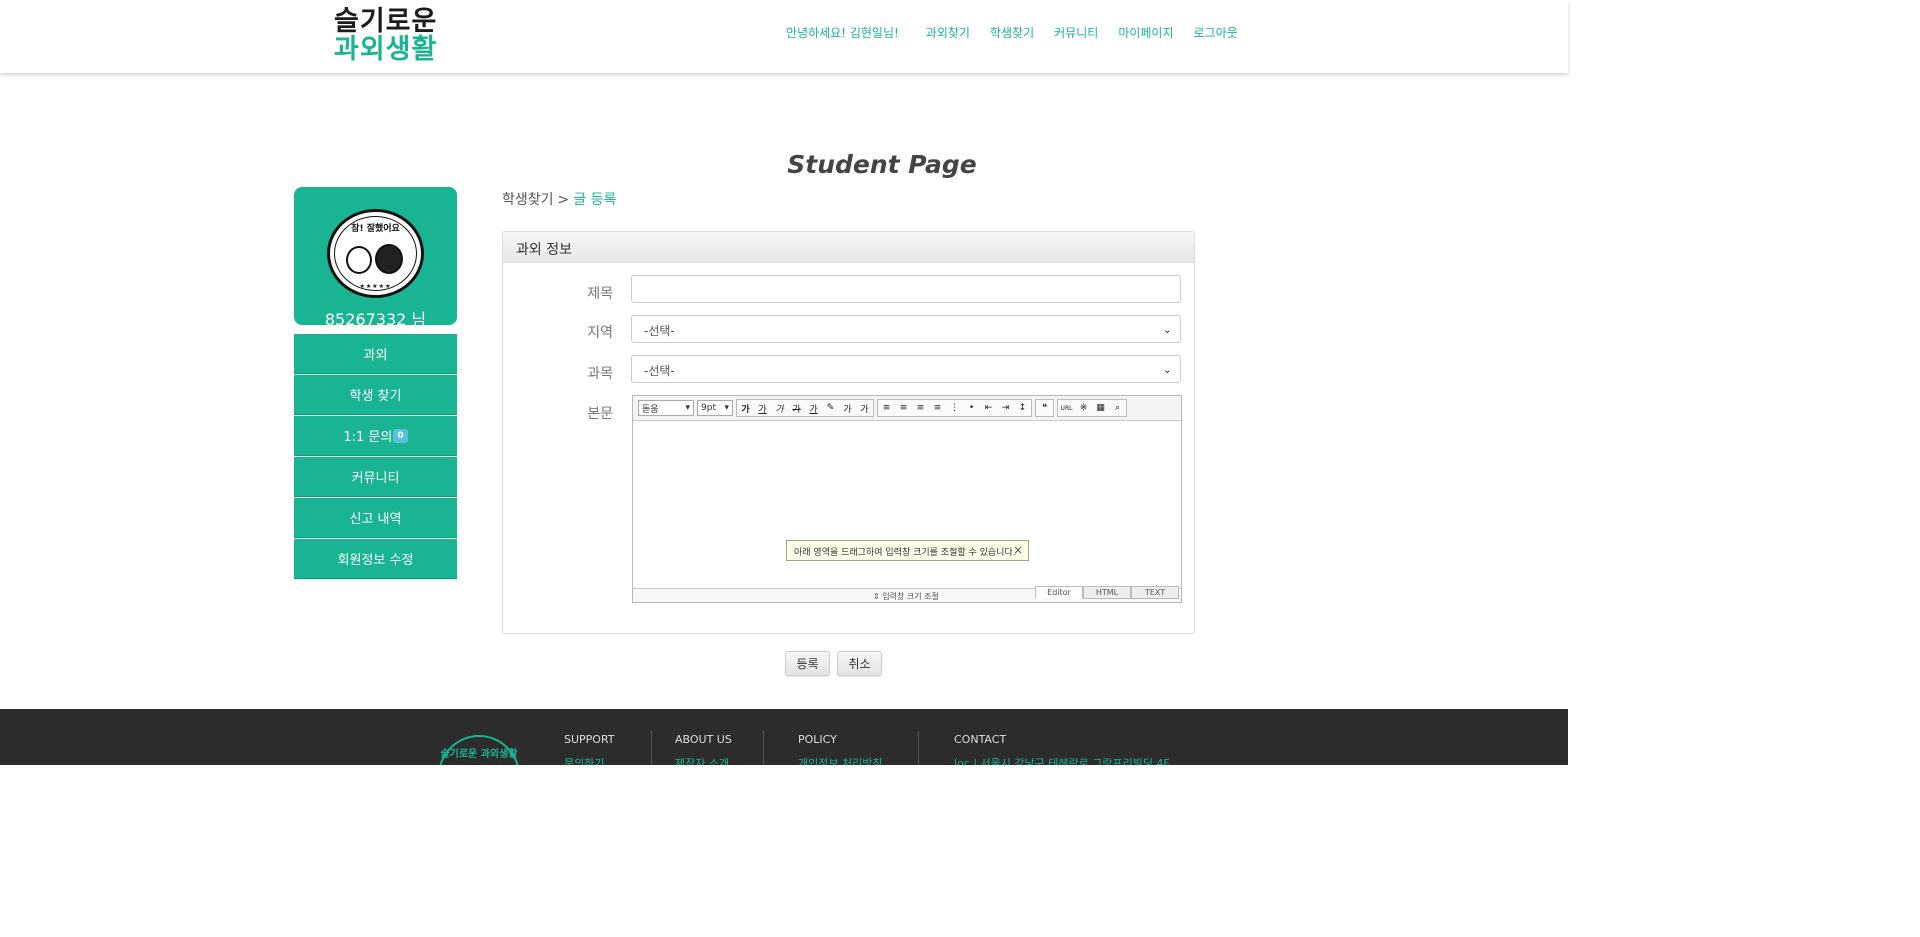 Image resolution: width=1920 pixels, height=937 pixels. Describe the element at coordinates (848, 247) in the screenshot. I see `panel-title: 과외 정보` at that location.